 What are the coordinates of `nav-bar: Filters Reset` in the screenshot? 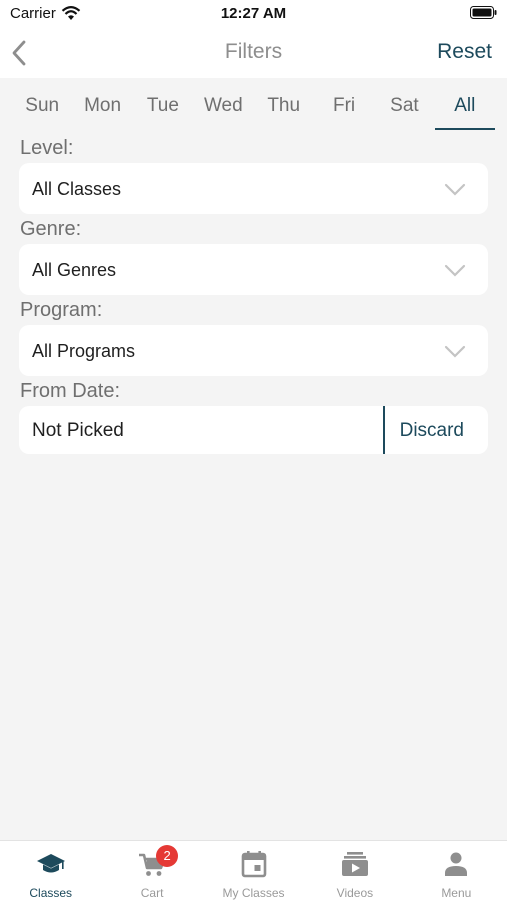 It's located at (253, 53).